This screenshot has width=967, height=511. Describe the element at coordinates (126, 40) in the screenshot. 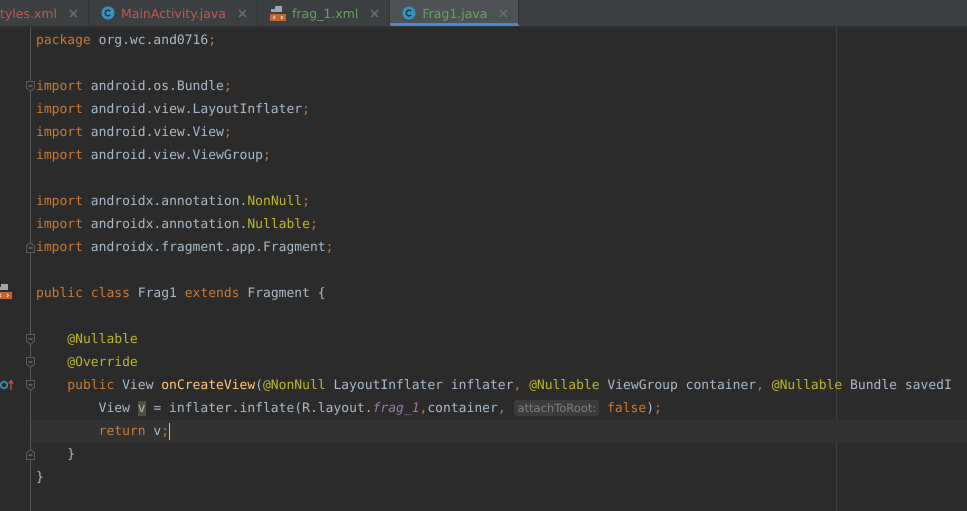

I see `code-line: package org.wc.and0716;` at that location.